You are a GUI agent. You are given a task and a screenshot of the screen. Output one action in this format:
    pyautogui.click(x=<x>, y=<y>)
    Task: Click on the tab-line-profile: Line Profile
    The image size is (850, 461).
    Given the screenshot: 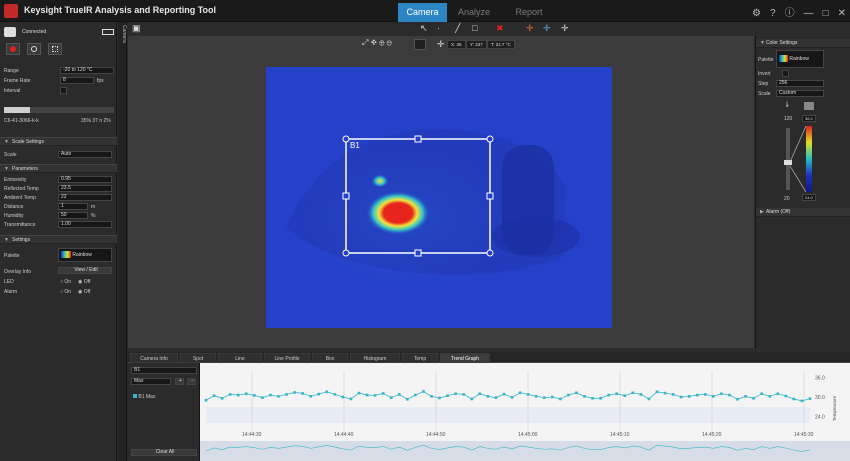 What is the action you would take?
    pyautogui.click(x=287, y=358)
    